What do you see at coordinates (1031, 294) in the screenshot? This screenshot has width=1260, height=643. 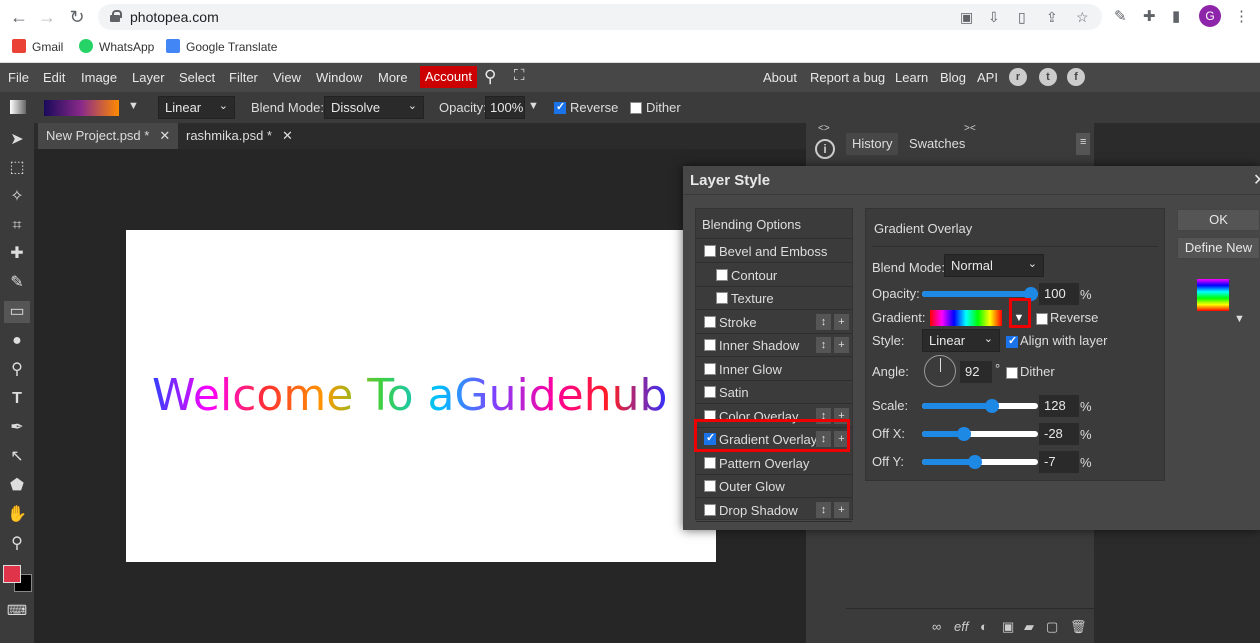 I see `opacity-slider-knob` at bounding box center [1031, 294].